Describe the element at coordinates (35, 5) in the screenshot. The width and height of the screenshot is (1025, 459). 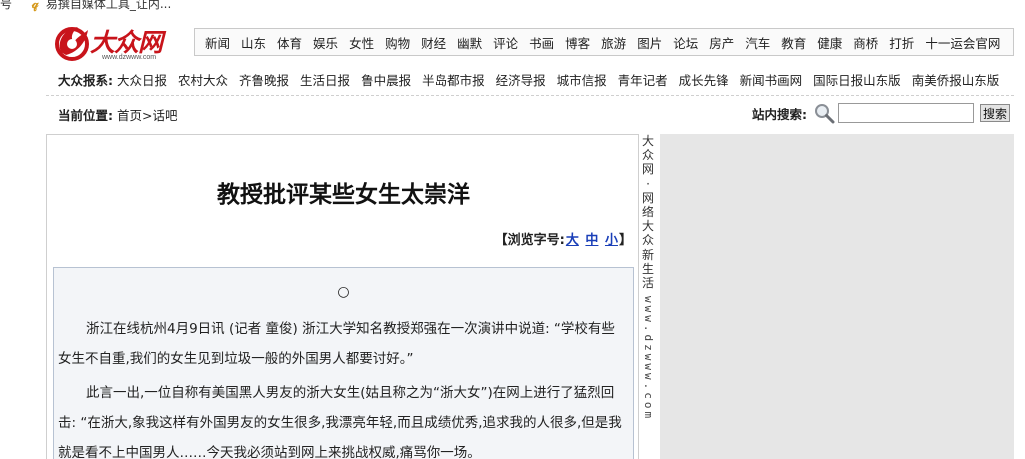
I see `bookmark-icon: 𝓆` at that location.